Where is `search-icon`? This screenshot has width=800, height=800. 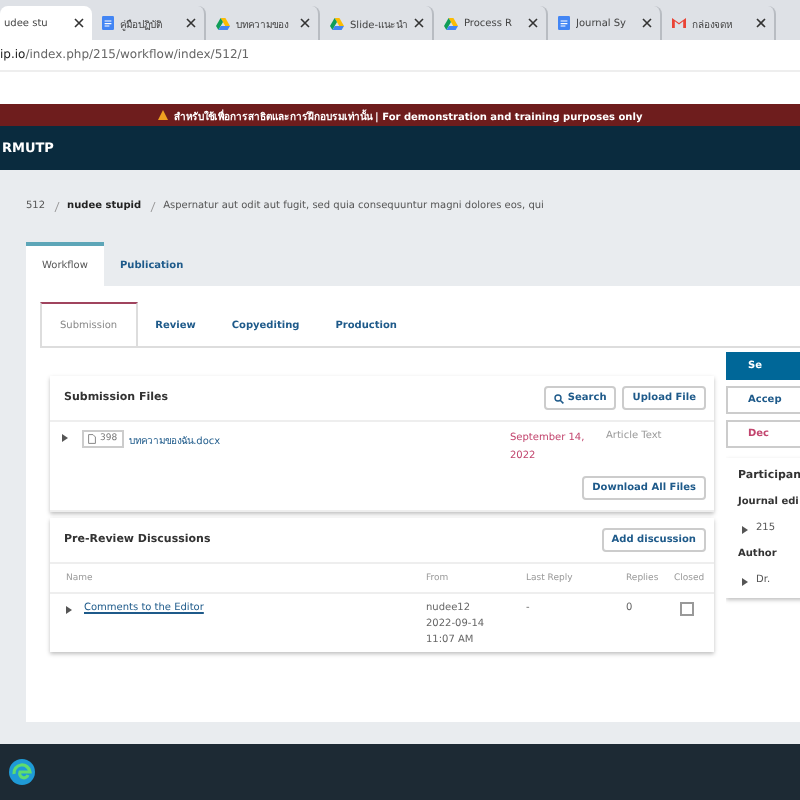 search-icon is located at coordinates (558, 398).